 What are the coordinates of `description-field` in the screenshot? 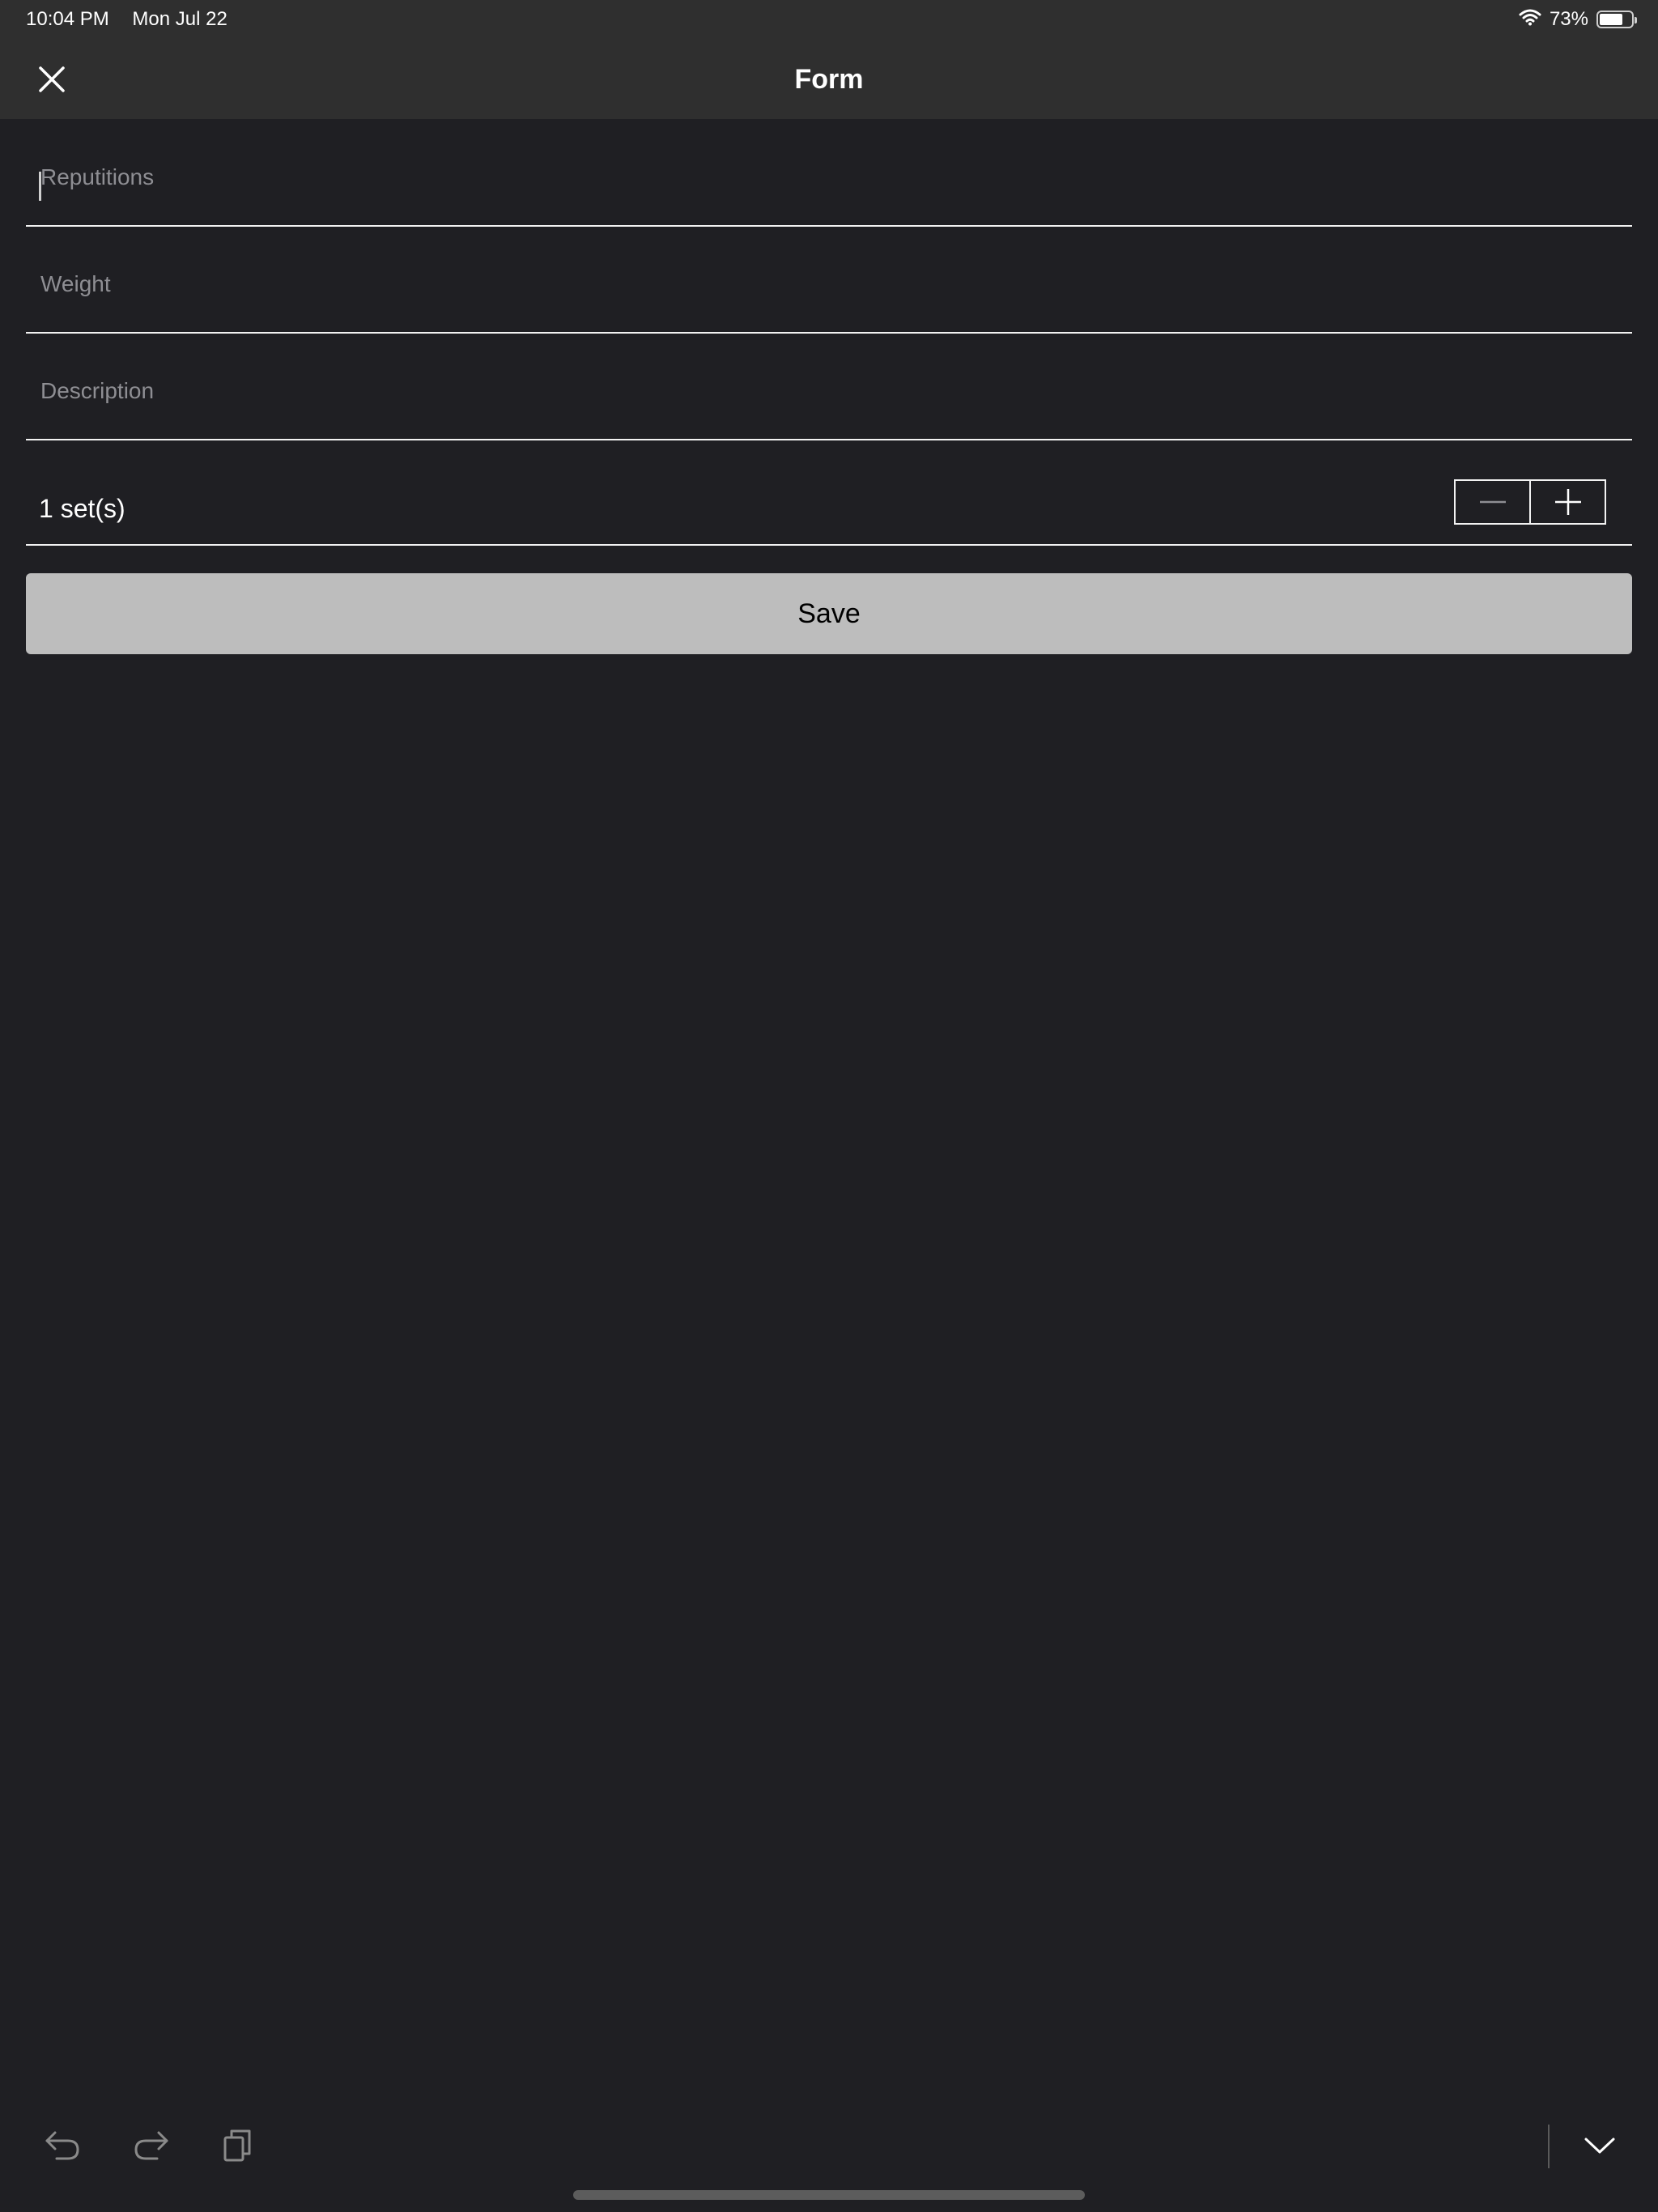 It's located at (829, 387).